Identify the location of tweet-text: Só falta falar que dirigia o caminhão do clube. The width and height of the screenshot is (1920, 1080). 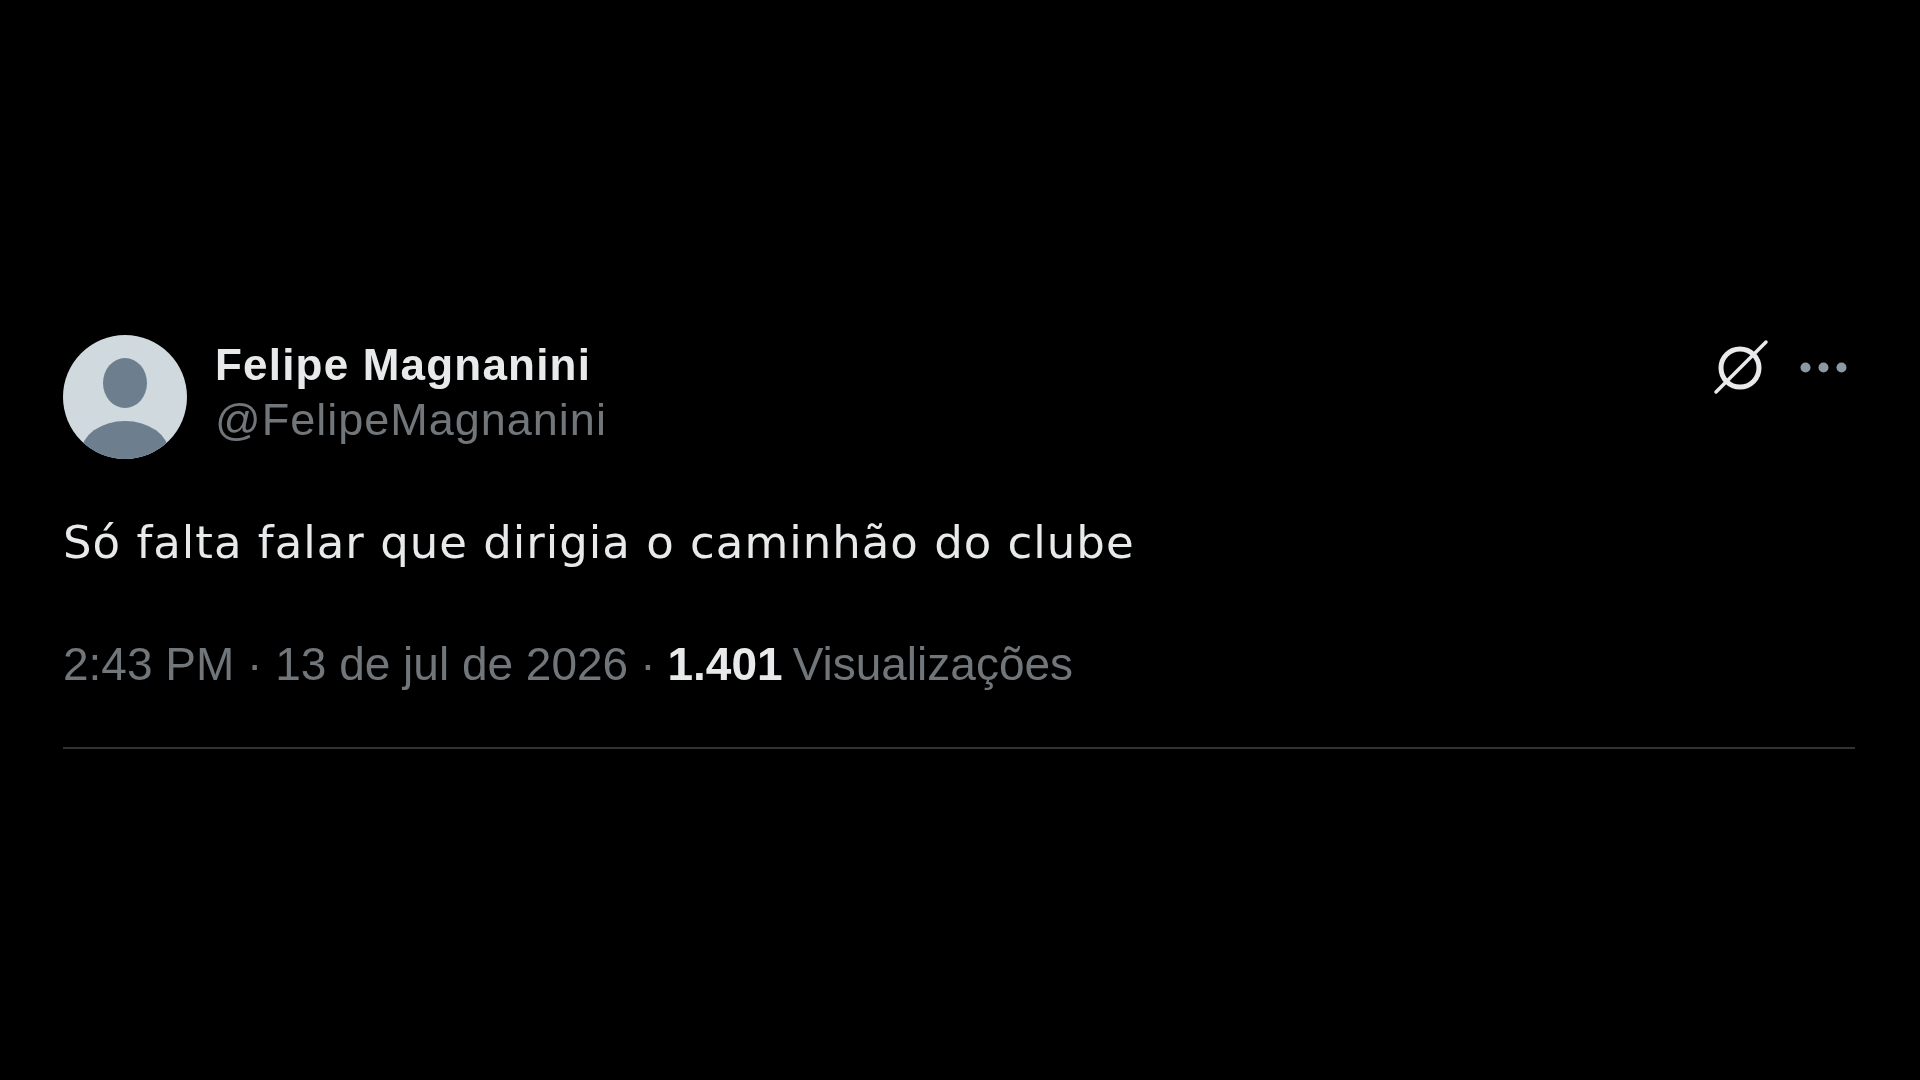
(599, 543).